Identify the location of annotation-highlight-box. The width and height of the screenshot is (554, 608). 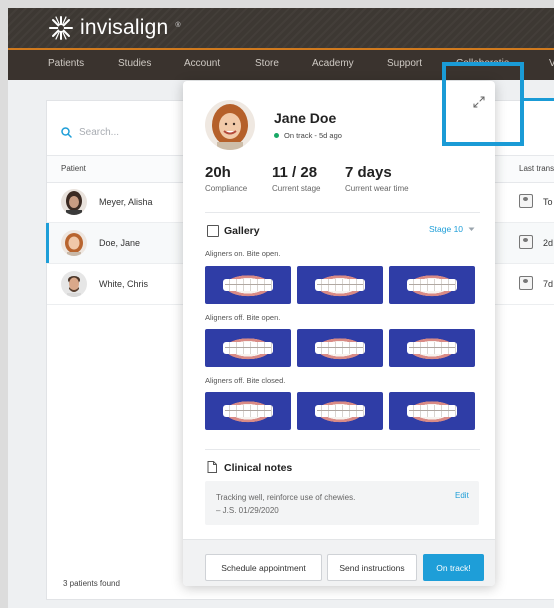
(483, 104).